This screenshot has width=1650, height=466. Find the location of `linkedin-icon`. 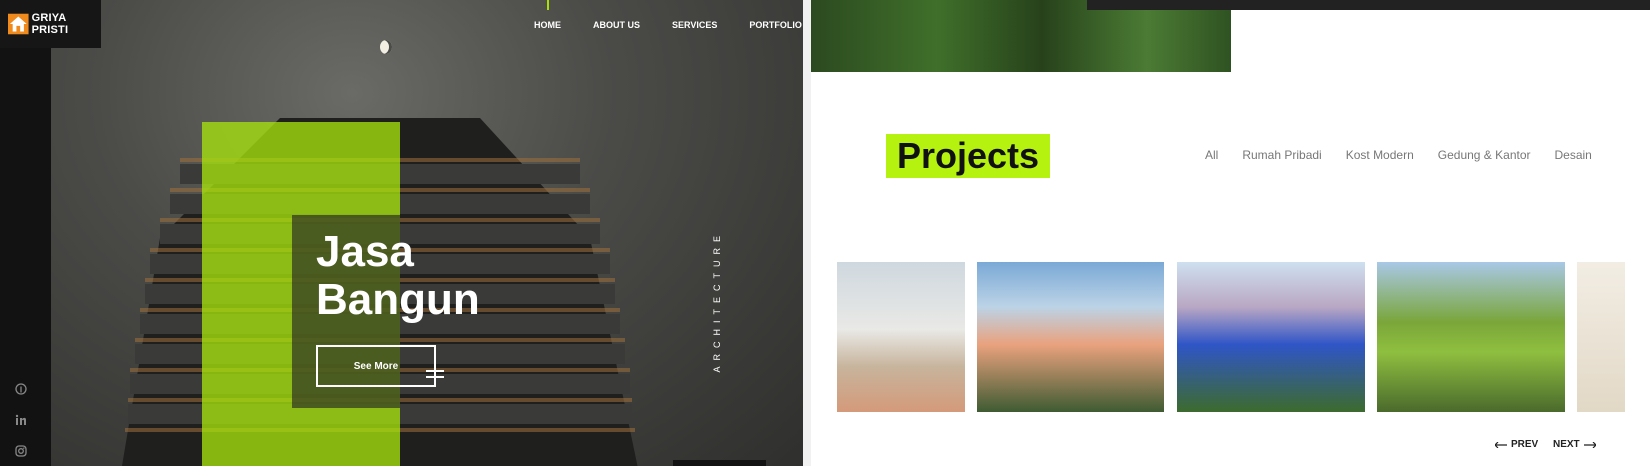

linkedin-icon is located at coordinates (21, 420).